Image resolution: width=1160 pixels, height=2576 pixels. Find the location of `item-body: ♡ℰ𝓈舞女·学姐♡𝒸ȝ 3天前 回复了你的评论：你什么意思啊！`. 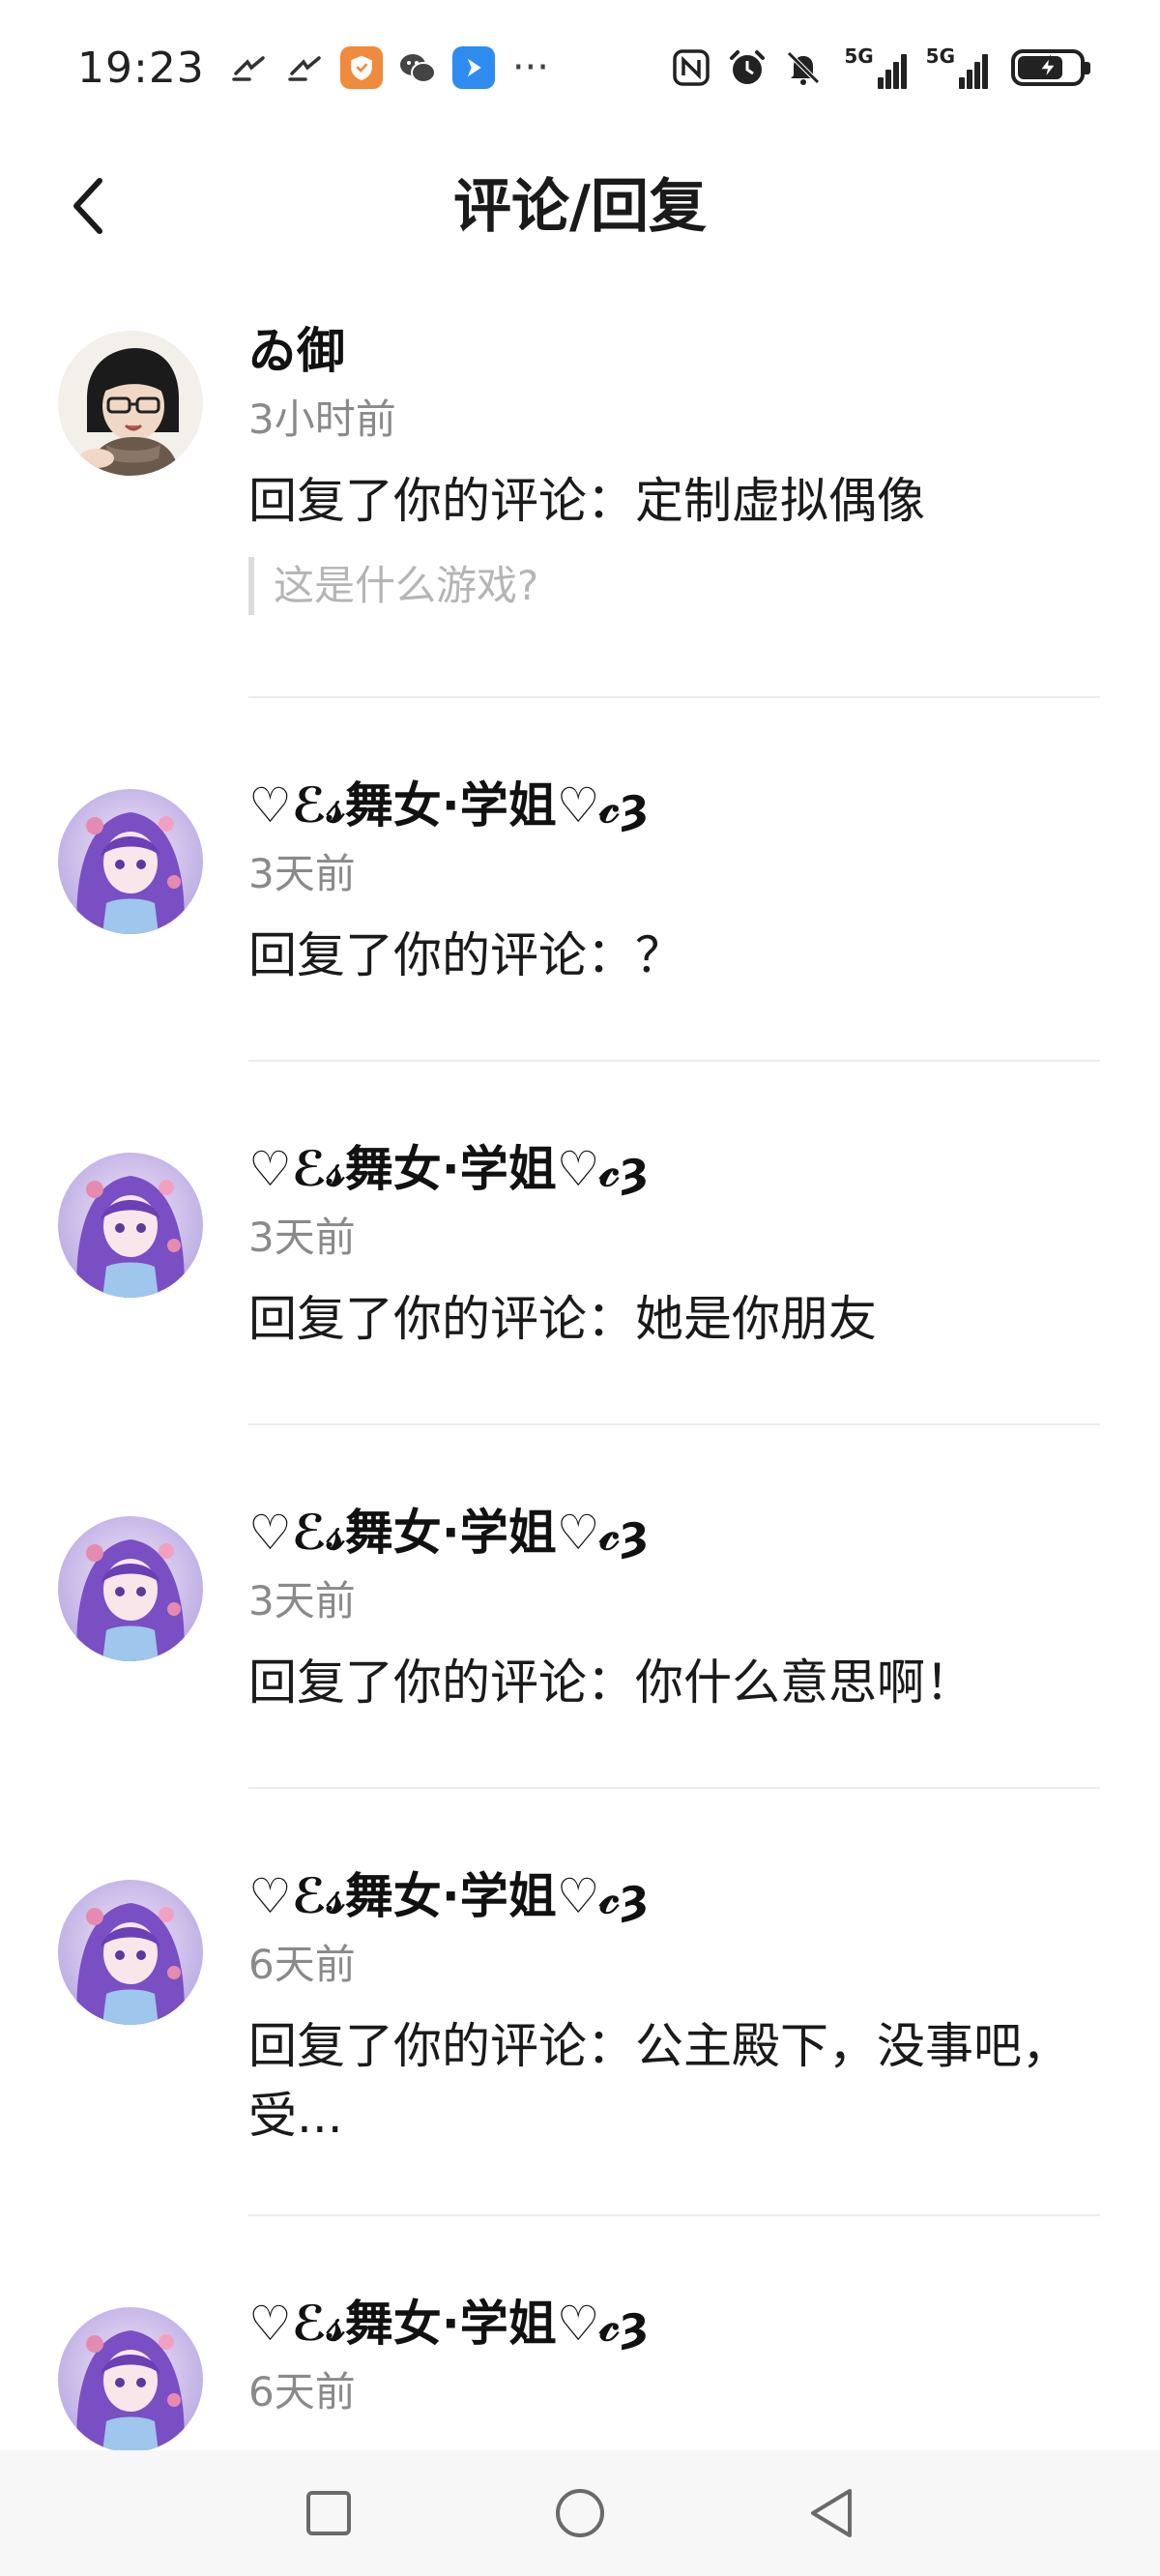

item-body: ♡ℰ𝓈舞女·学姐♡𝒸ȝ 3天前 回复了你的评论：你什么意思啊！ is located at coordinates (674, 1609).